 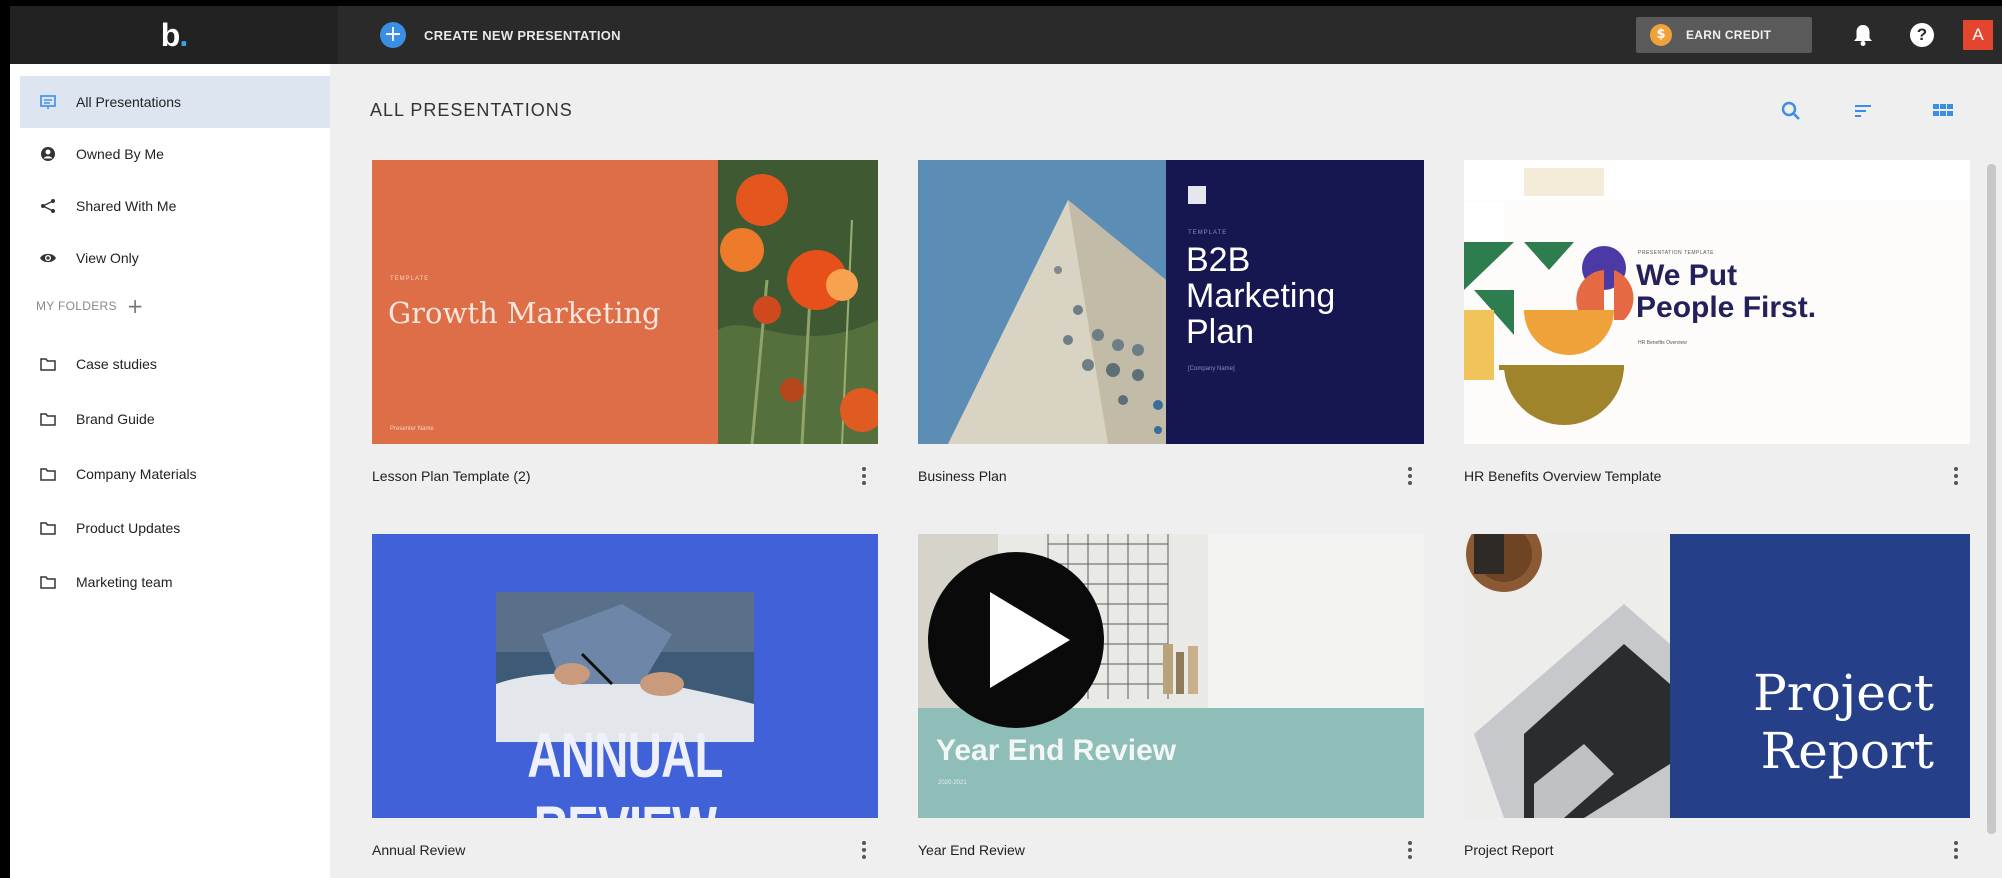 I want to click on folder-label: Product Updates, so click(x=128, y=528).